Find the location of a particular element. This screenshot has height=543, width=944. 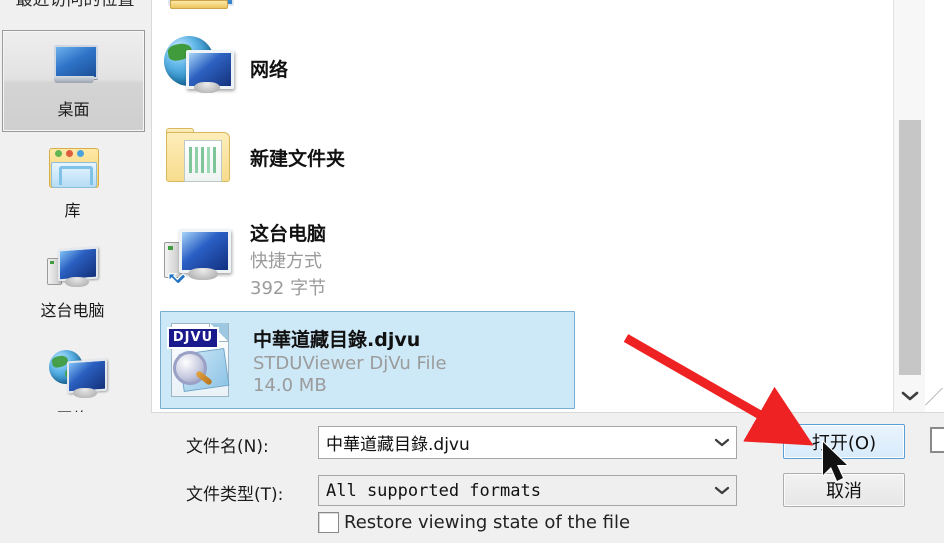

folder-icon is located at coordinates (200, 157).